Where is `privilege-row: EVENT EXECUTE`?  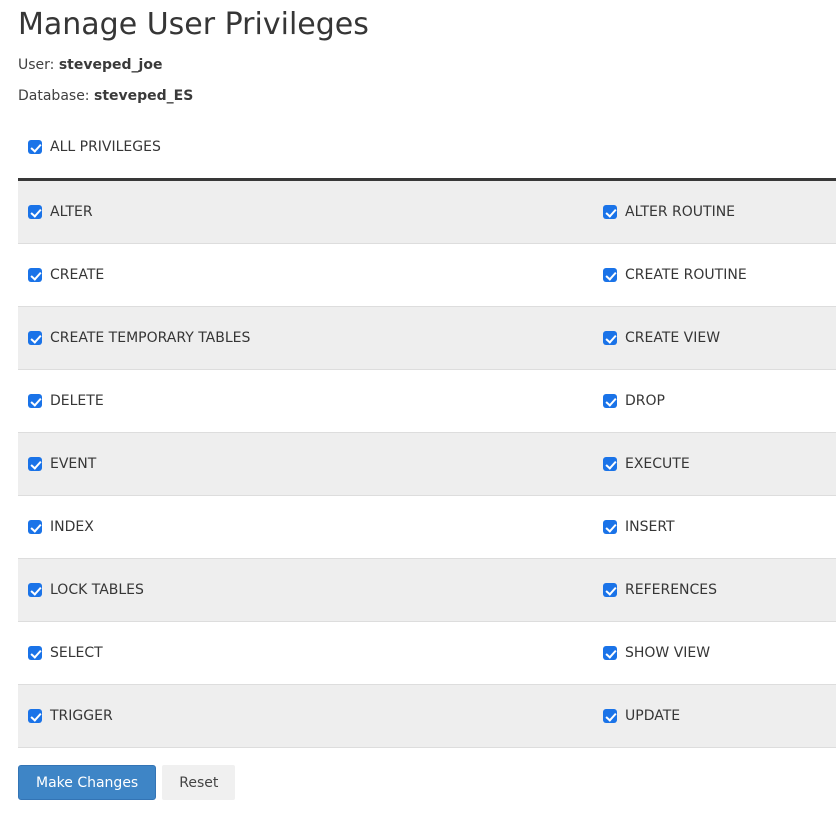 privilege-row: EVENT EXECUTE is located at coordinates (427, 464).